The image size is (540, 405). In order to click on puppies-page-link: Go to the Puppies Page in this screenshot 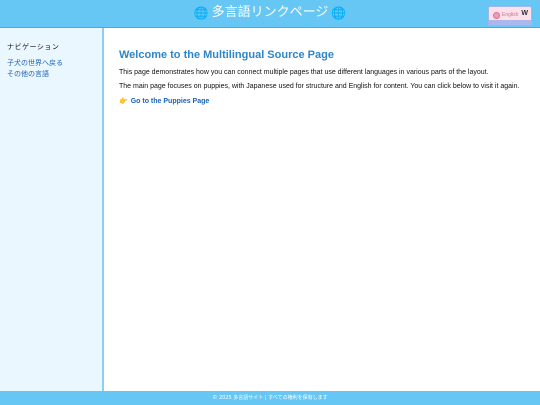, I will do `click(170, 101)`.